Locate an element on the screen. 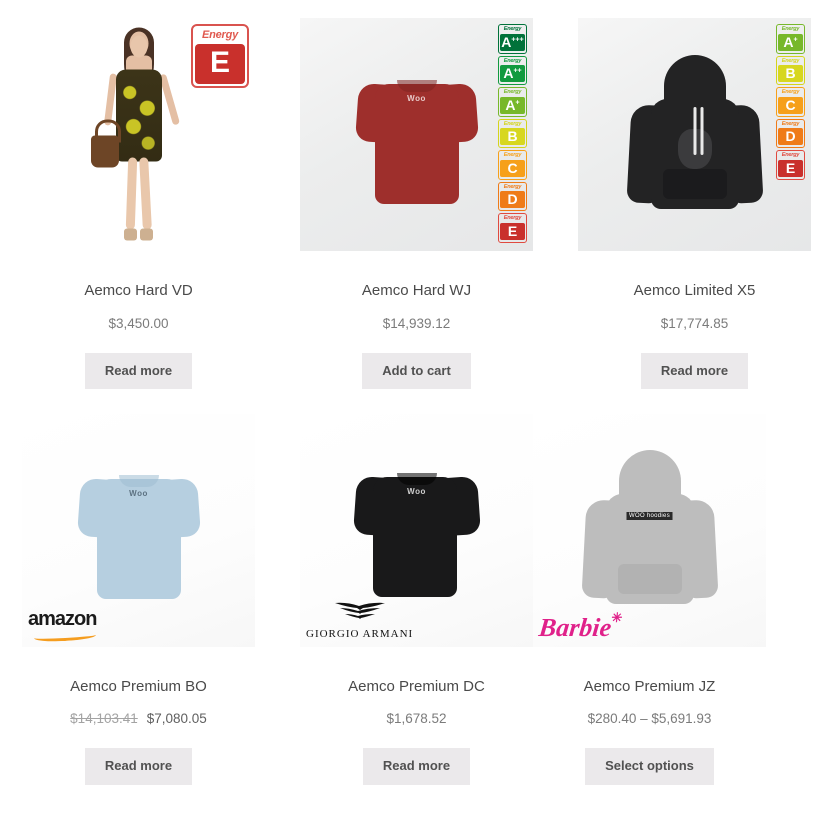 Image resolution: width=832 pixels, height=818 pixels. product-image-link: Energy E is located at coordinates (138, 134).